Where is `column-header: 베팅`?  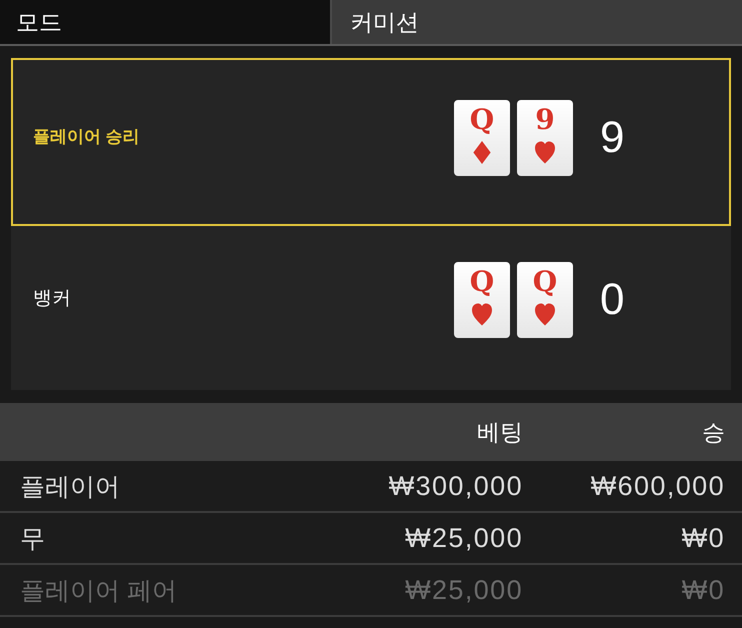
column-header: 베팅 is located at coordinates (499, 432).